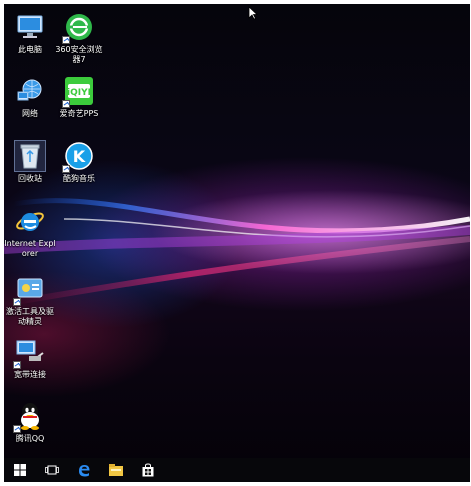 This screenshot has height=486, width=471. I want to click on desktop-icon-broadband: 宽带连接, so click(30, 358).